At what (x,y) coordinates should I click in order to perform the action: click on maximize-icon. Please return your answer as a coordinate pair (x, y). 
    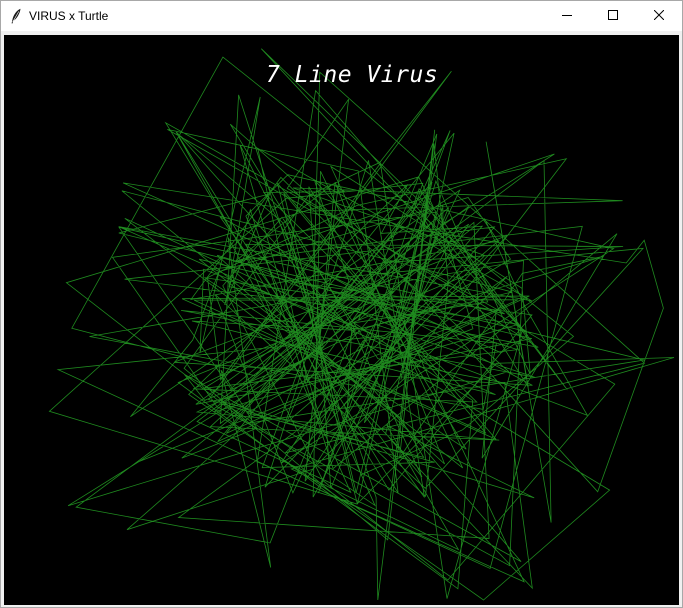
    Looking at the image, I should click on (613, 16).